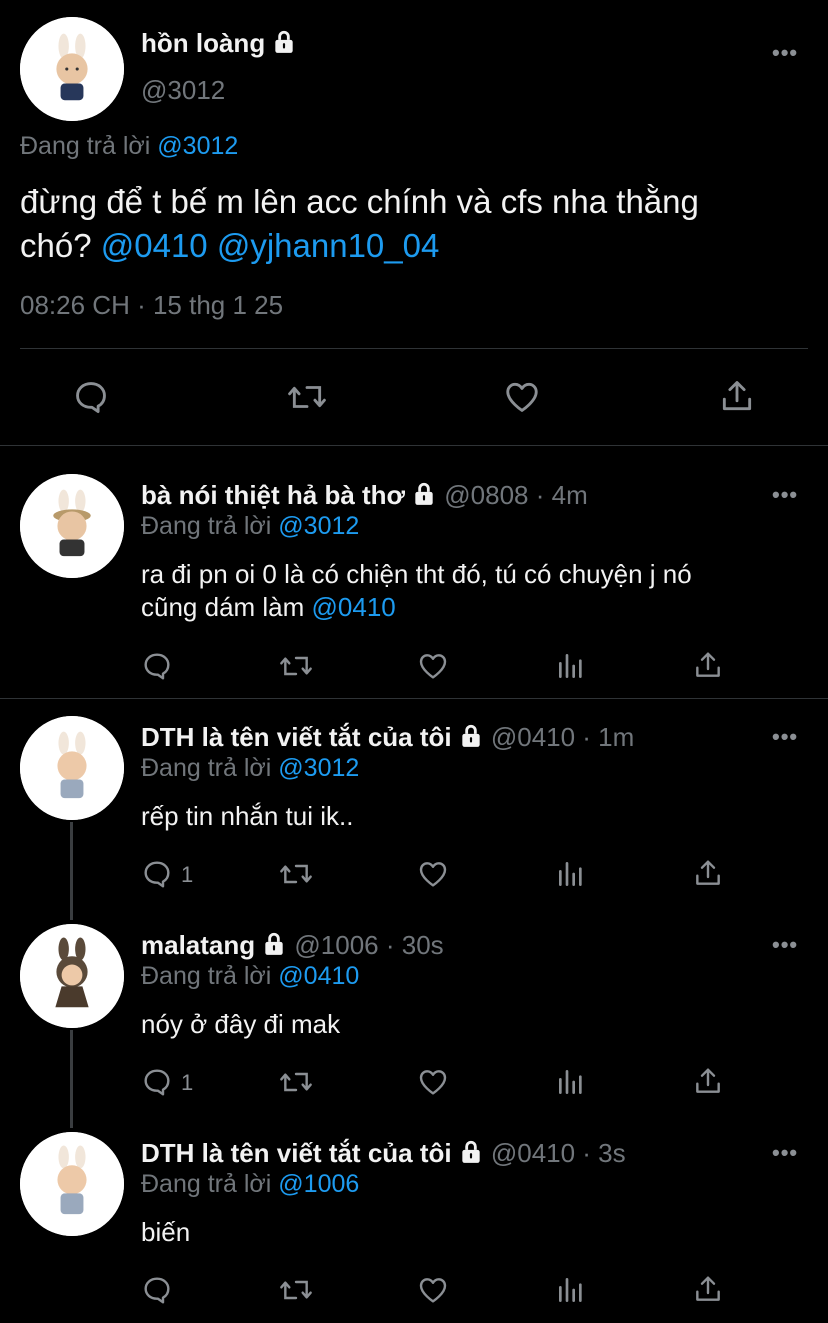 Image resolution: width=828 pixels, height=1323 pixels. What do you see at coordinates (151, 305) in the screenshot?
I see `tweet-timestamp: 08:26 CH · 15 thg 1 25` at bounding box center [151, 305].